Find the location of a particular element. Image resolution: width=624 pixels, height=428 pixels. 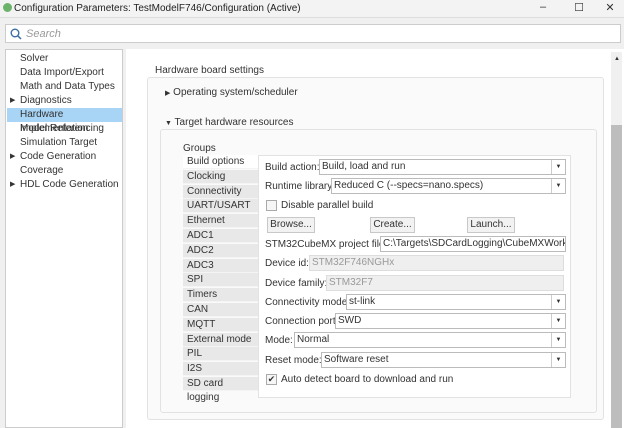

tree-item-label: Math and Data Types is located at coordinates (67, 86).